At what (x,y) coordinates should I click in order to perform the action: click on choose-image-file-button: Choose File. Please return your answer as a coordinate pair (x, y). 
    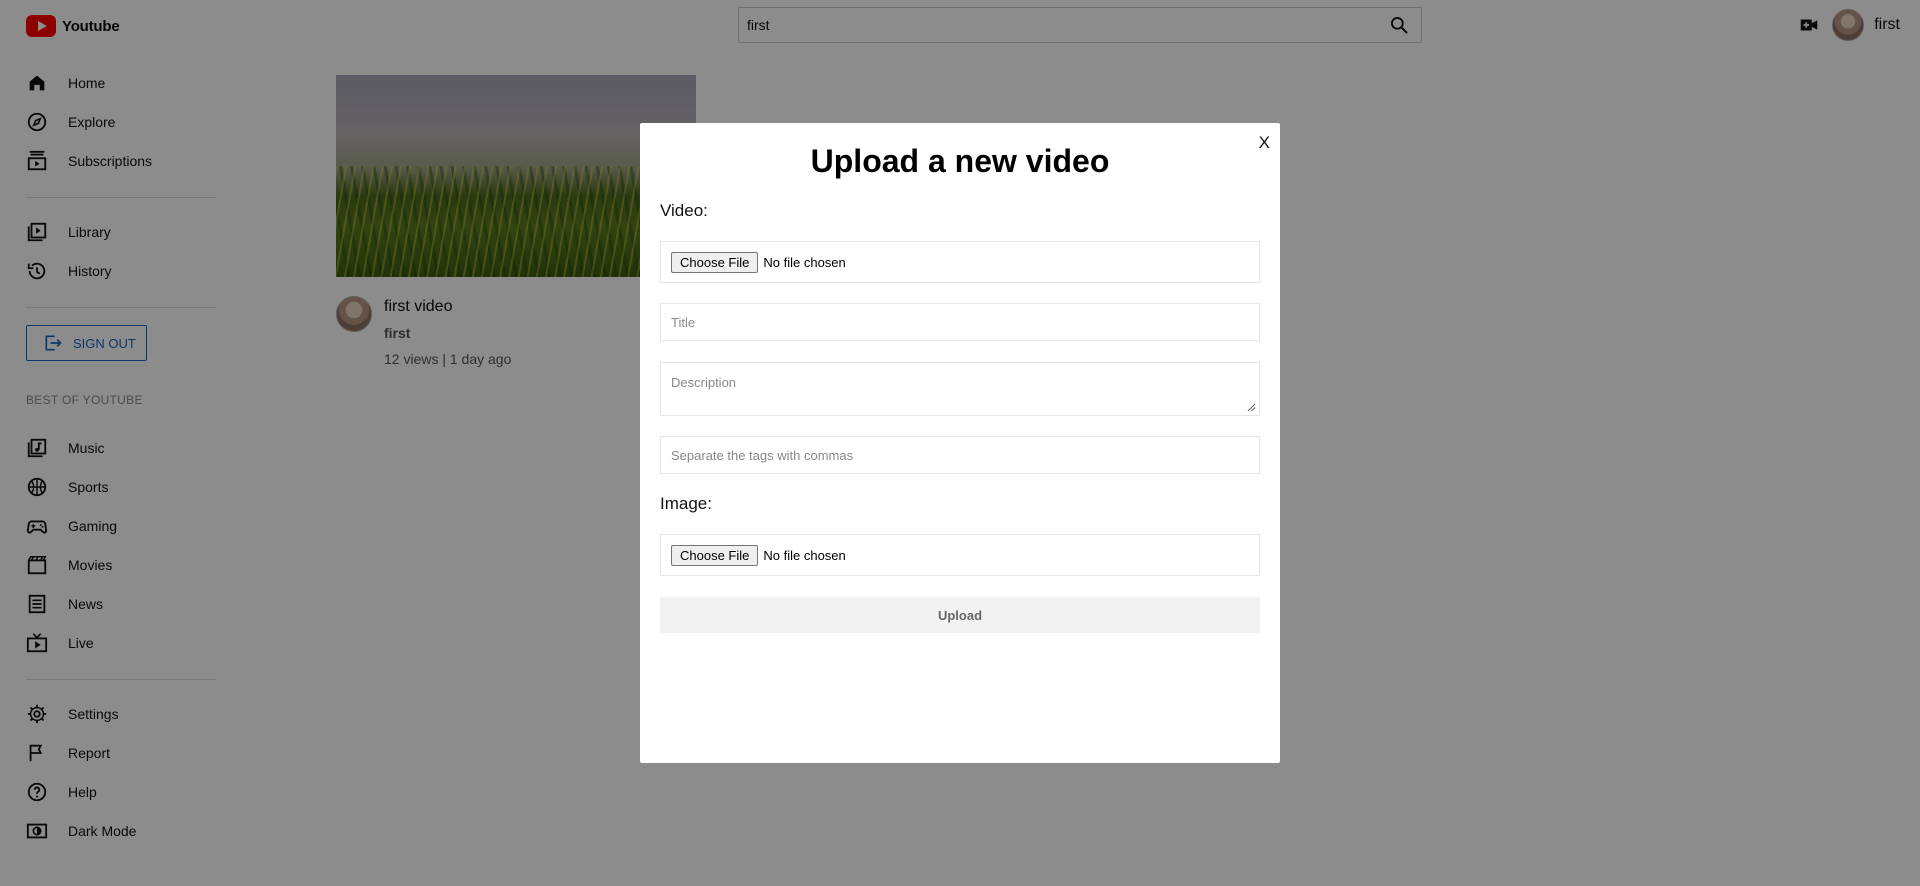
    Looking at the image, I should click on (715, 555).